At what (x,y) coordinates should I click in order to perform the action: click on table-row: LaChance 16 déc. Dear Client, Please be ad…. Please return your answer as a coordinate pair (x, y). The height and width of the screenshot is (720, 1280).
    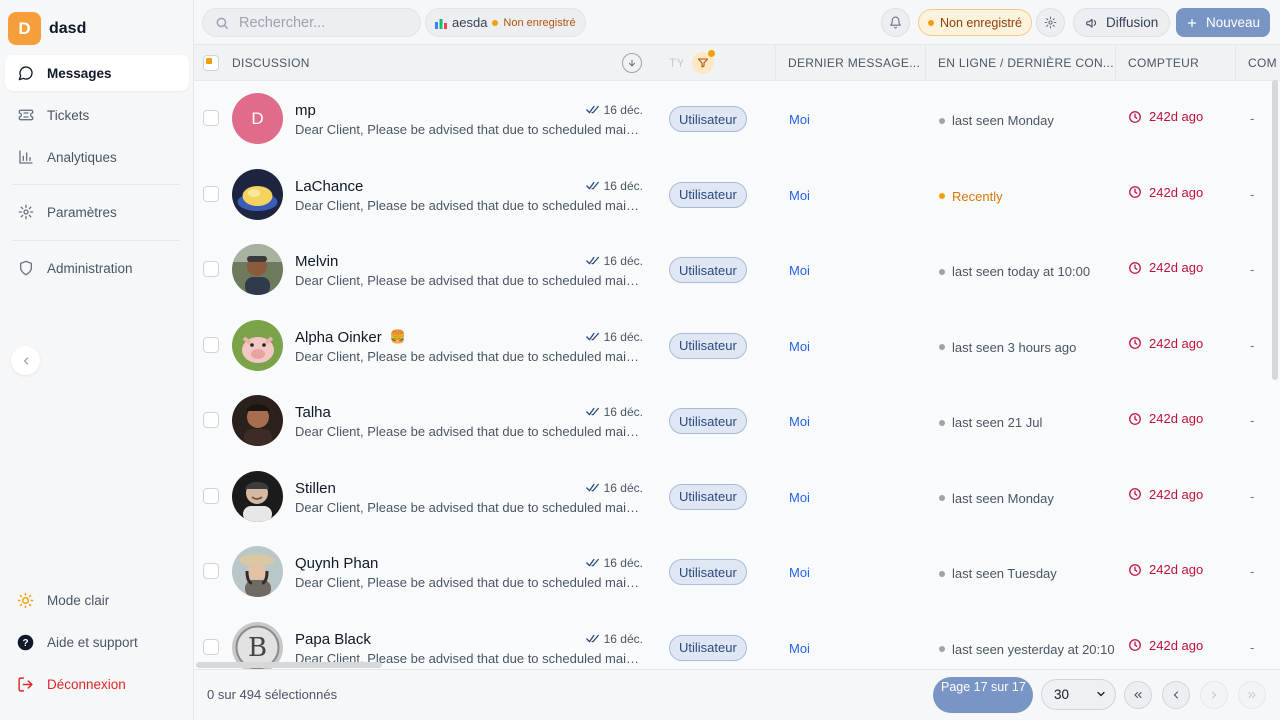
    Looking at the image, I should click on (737, 194).